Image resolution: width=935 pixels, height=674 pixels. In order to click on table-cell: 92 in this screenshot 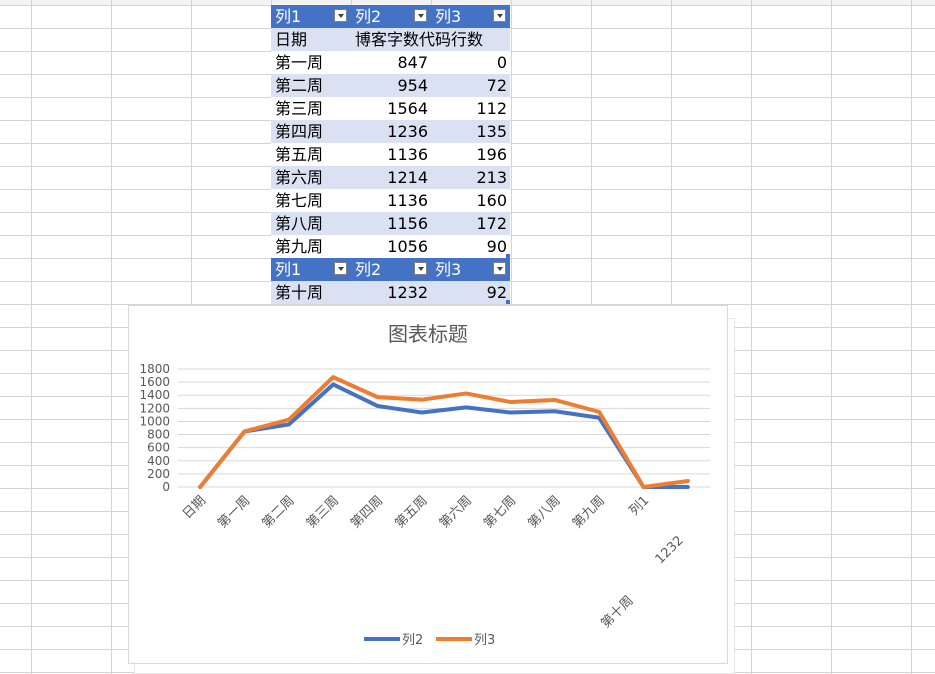, I will do `click(470, 292)`.